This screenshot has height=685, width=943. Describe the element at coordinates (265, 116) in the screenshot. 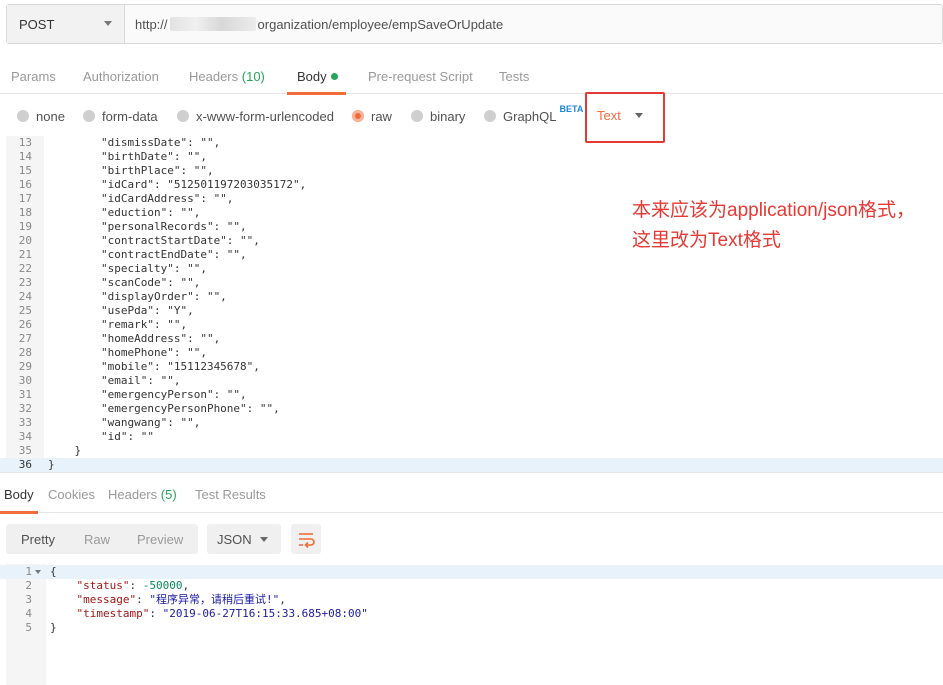

I see `radio-urlencoded-label: x-www-form-urlencoded` at that location.